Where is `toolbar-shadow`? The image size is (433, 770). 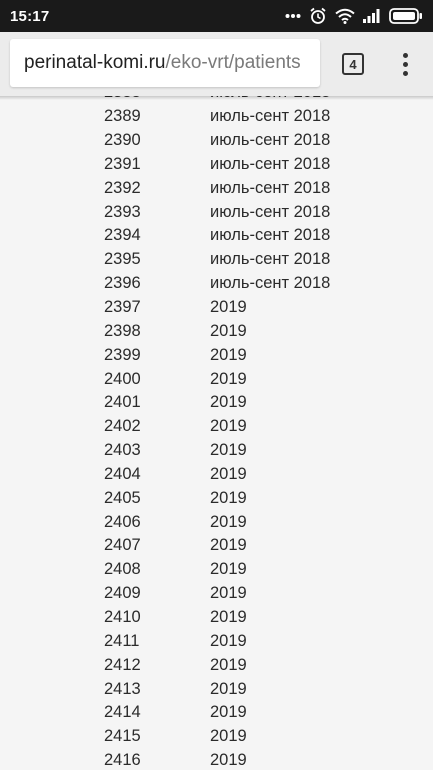
toolbar-shadow is located at coordinates (216, 98).